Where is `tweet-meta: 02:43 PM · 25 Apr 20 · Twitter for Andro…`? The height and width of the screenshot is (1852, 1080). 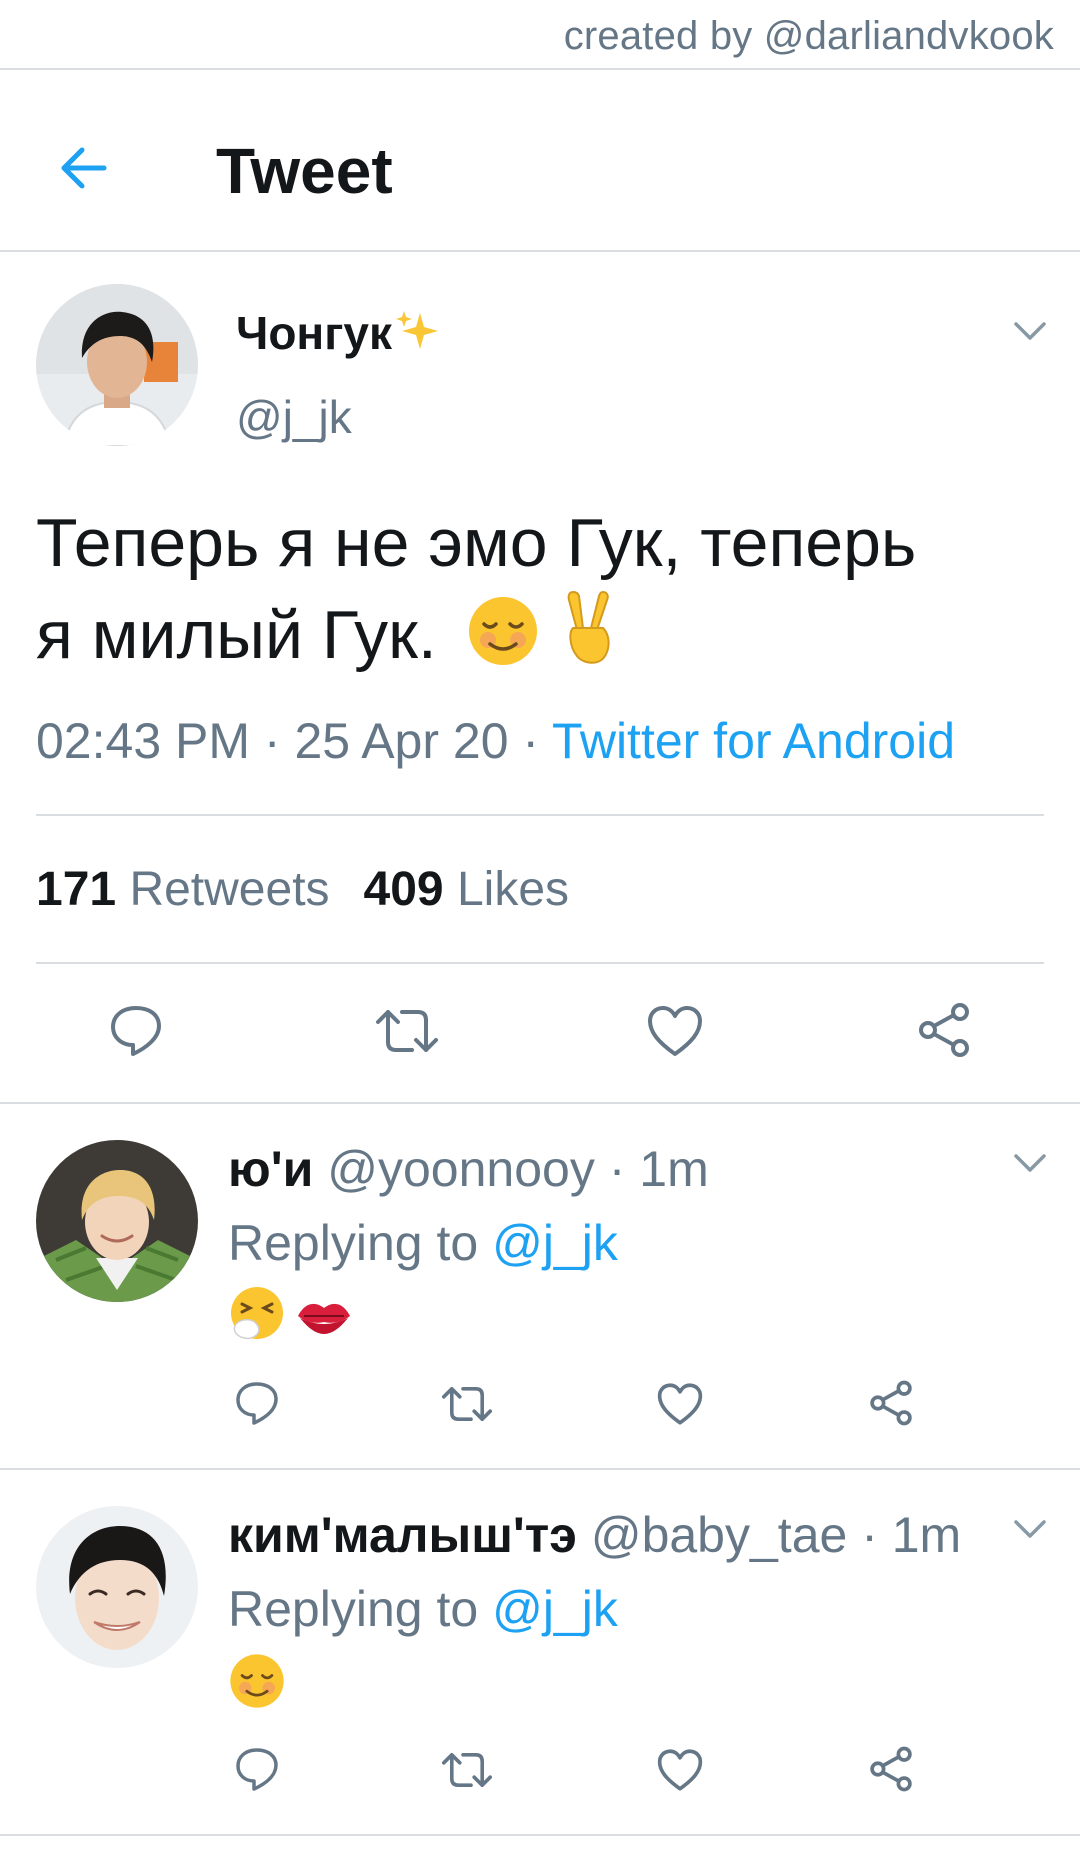 tweet-meta: 02:43 PM · 25 Apr 20 · Twitter for Andro… is located at coordinates (495, 741).